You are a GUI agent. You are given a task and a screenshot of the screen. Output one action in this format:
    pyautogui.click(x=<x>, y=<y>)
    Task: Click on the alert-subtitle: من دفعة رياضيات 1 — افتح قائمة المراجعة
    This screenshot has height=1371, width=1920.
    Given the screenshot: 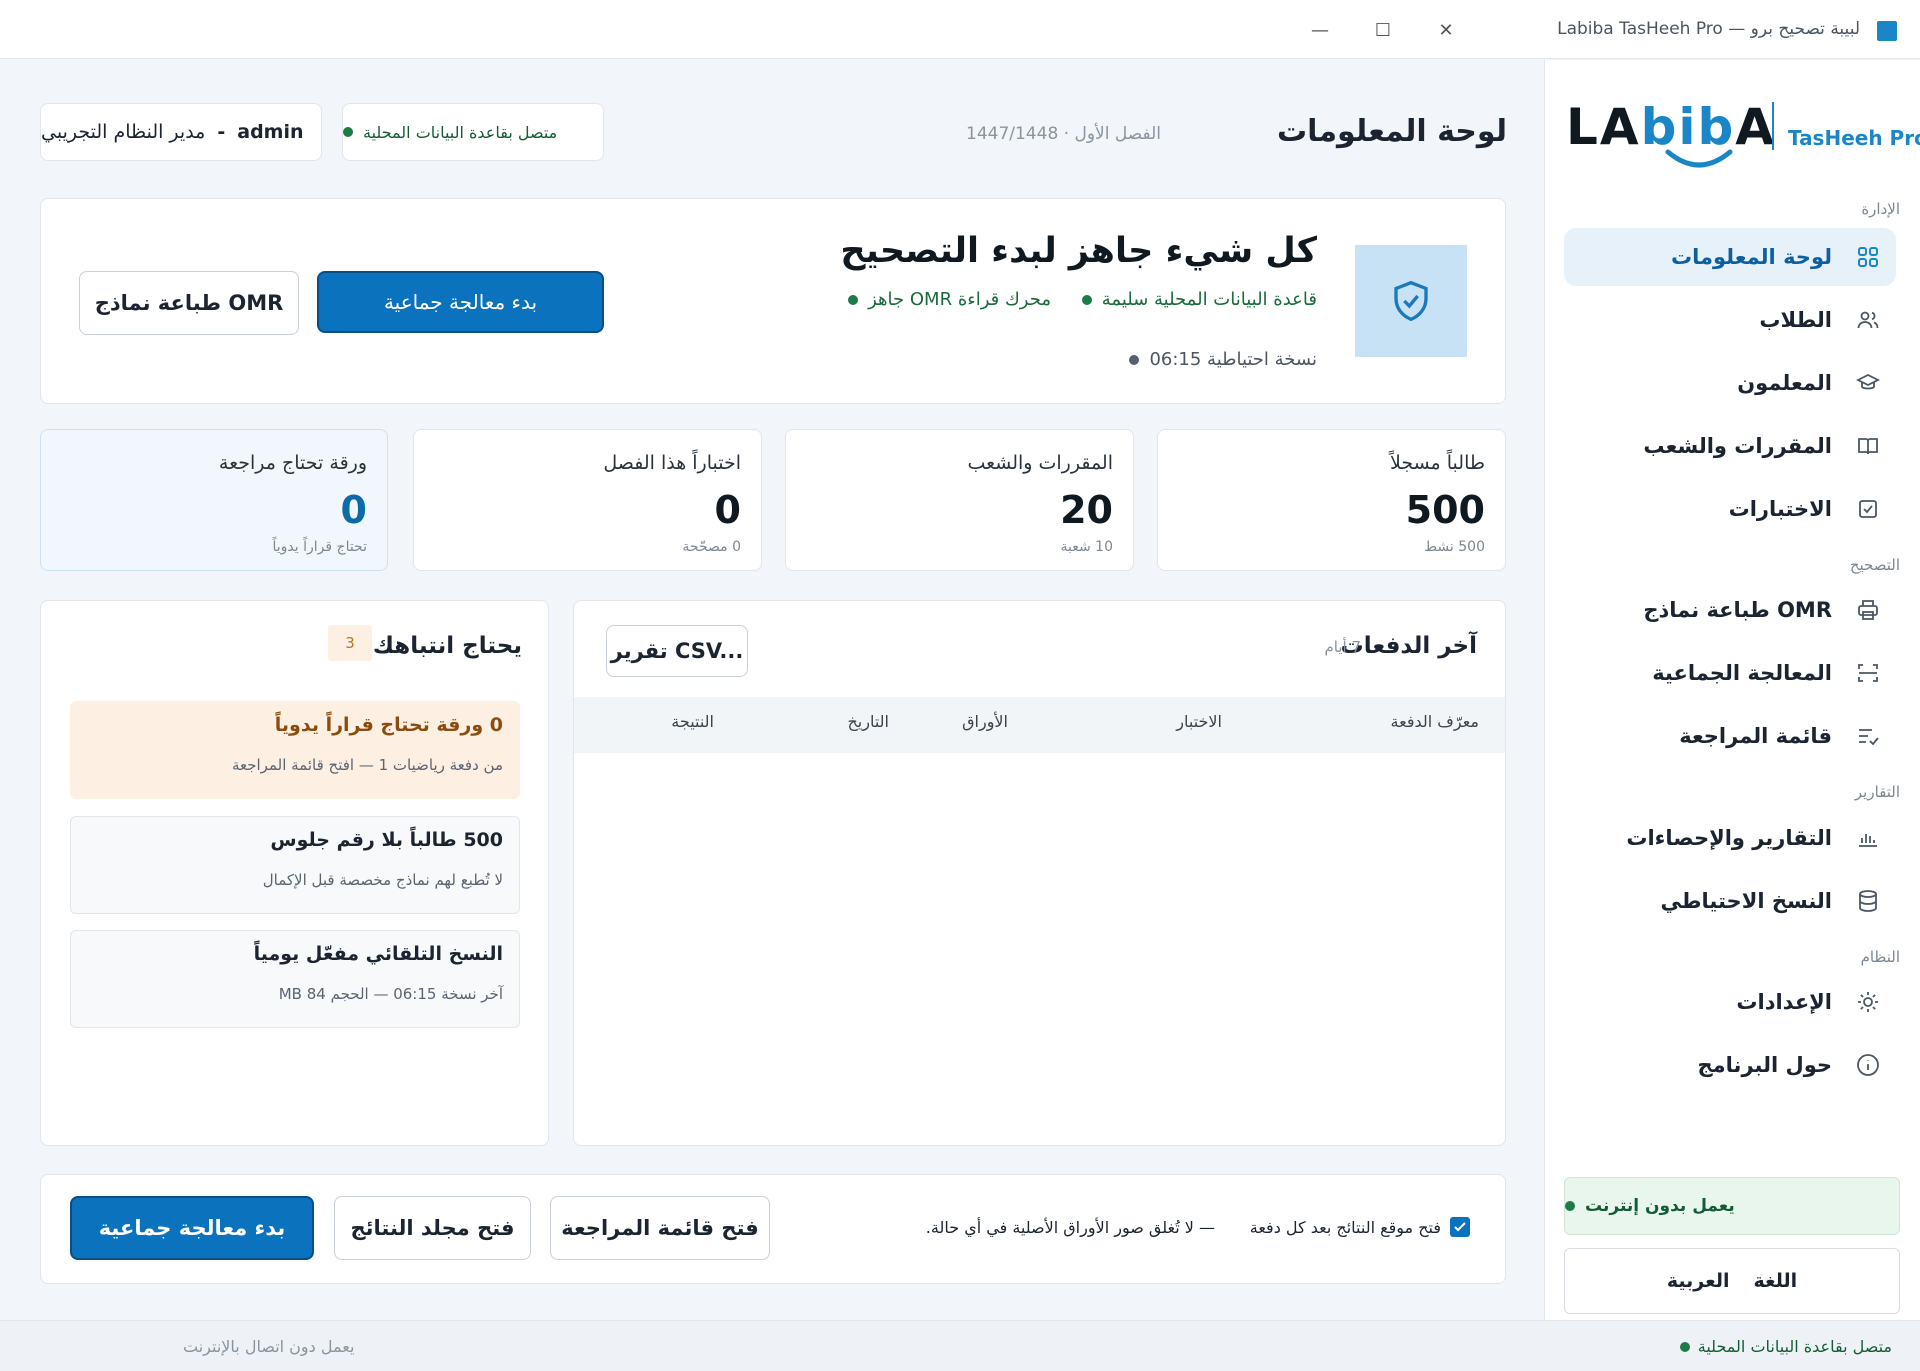 What is the action you would take?
    pyautogui.click(x=367, y=765)
    